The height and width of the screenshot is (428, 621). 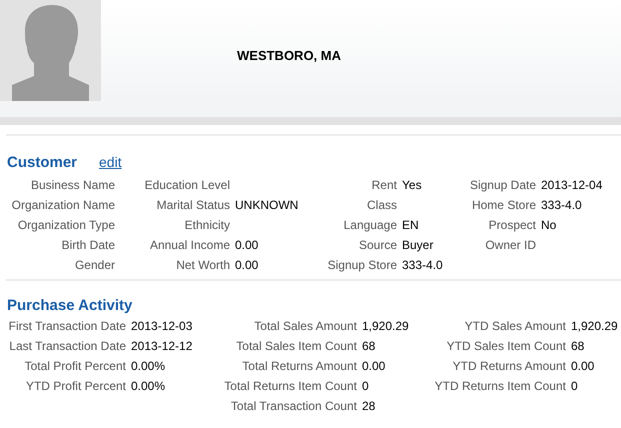 What do you see at coordinates (110, 162) in the screenshot?
I see `edit-link: edit` at bounding box center [110, 162].